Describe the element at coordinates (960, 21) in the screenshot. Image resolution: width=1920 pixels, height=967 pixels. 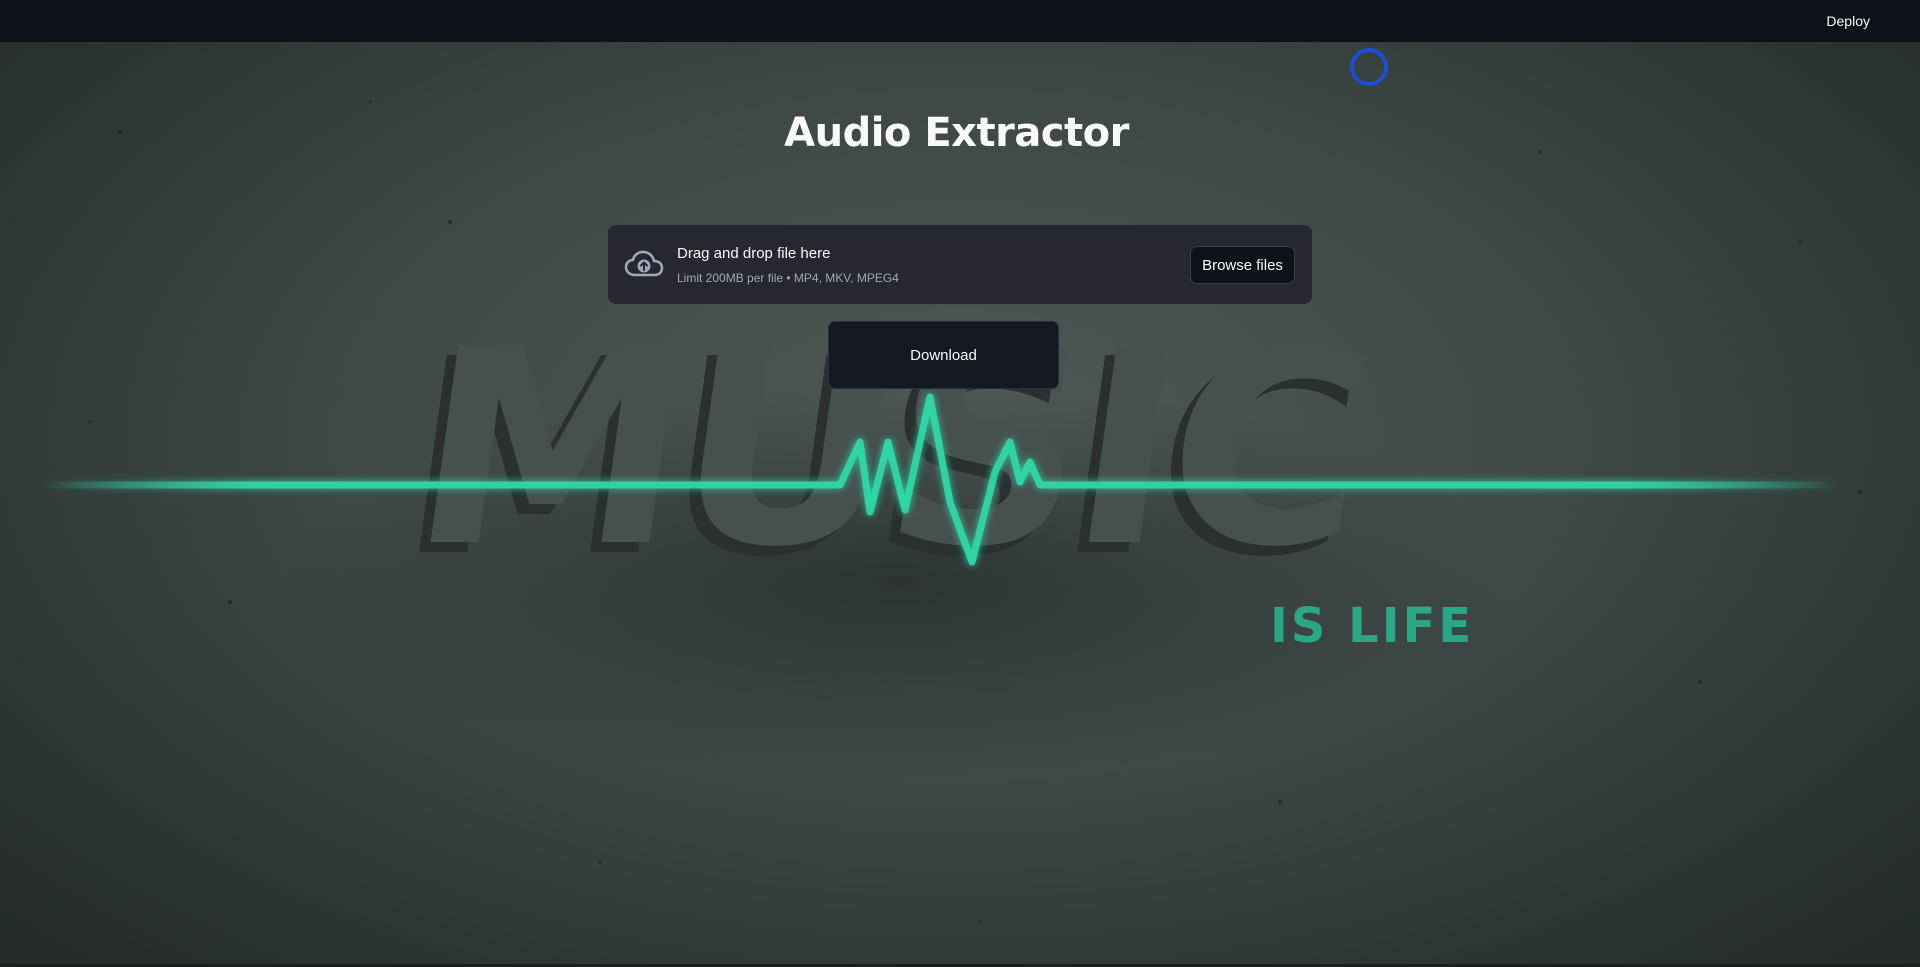
I see `top-header: Deploy` at that location.